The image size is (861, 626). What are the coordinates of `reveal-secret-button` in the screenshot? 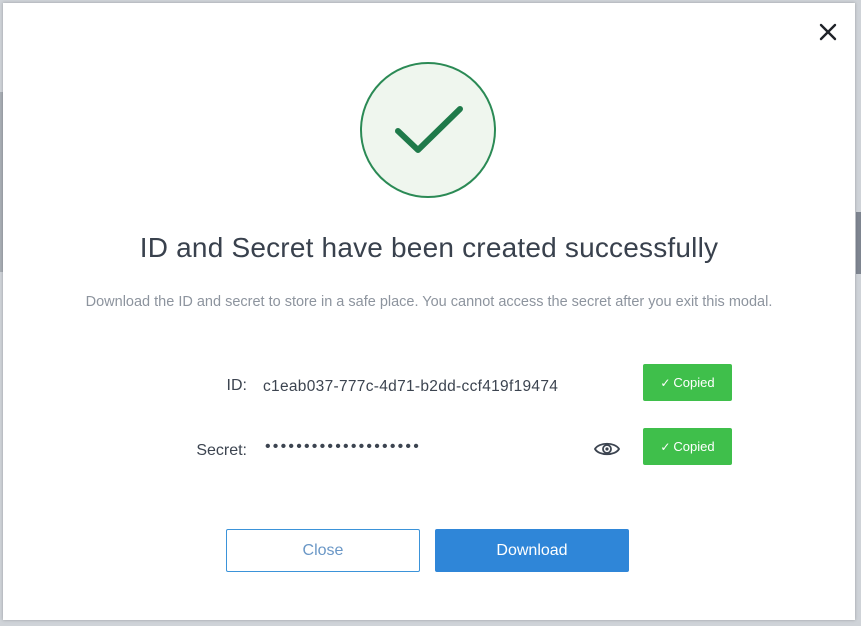 It's located at (607, 449).